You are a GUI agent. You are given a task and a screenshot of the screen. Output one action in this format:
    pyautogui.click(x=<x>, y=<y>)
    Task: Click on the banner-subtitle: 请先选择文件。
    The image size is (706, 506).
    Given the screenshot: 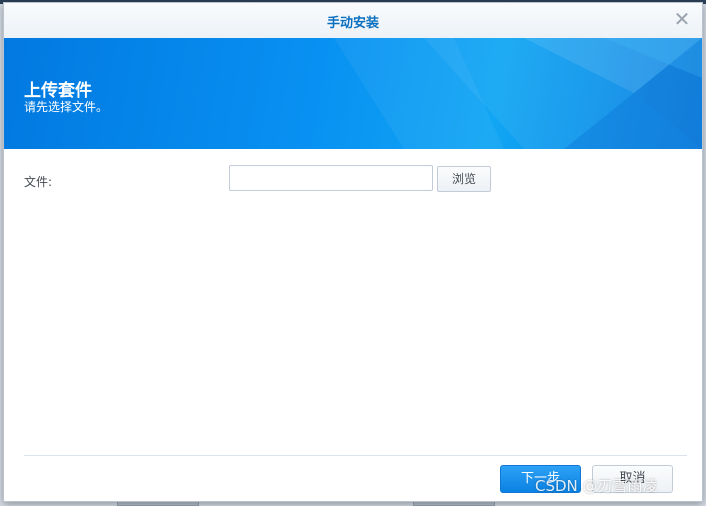 What is the action you would take?
    pyautogui.click(x=66, y=107)
    